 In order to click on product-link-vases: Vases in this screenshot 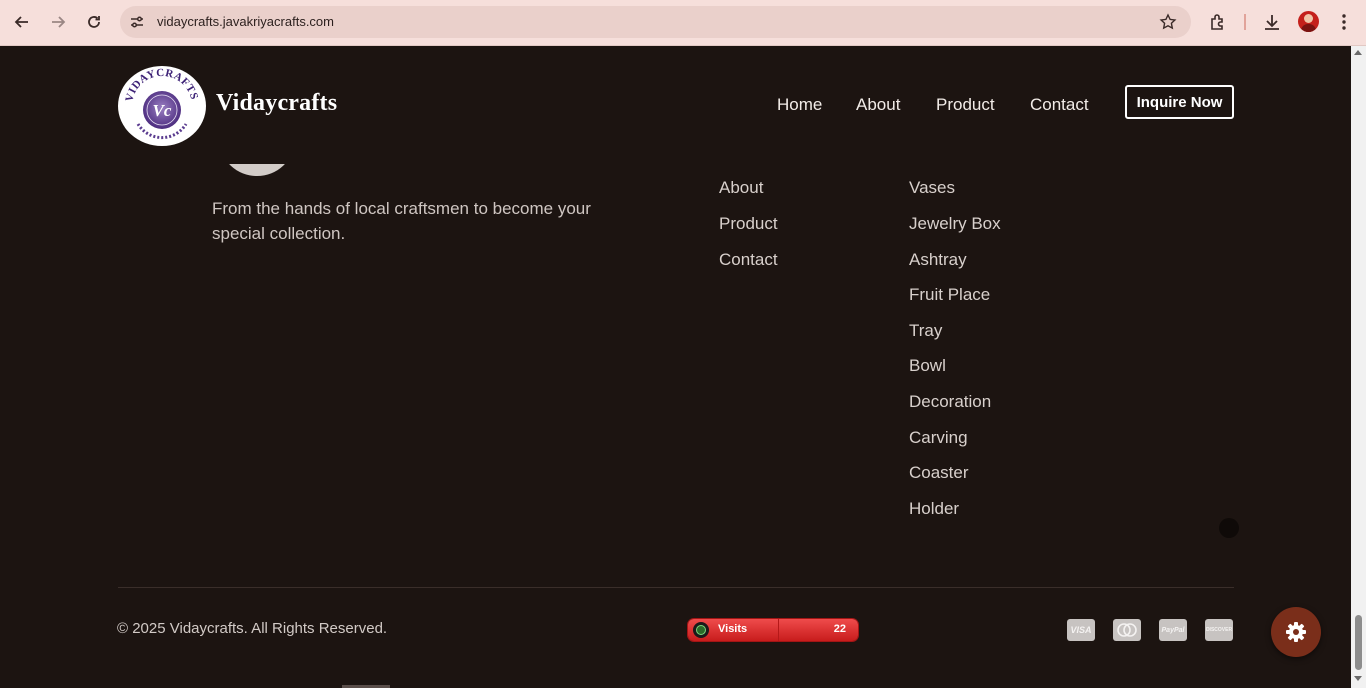, I will do `click(932, 188)`.